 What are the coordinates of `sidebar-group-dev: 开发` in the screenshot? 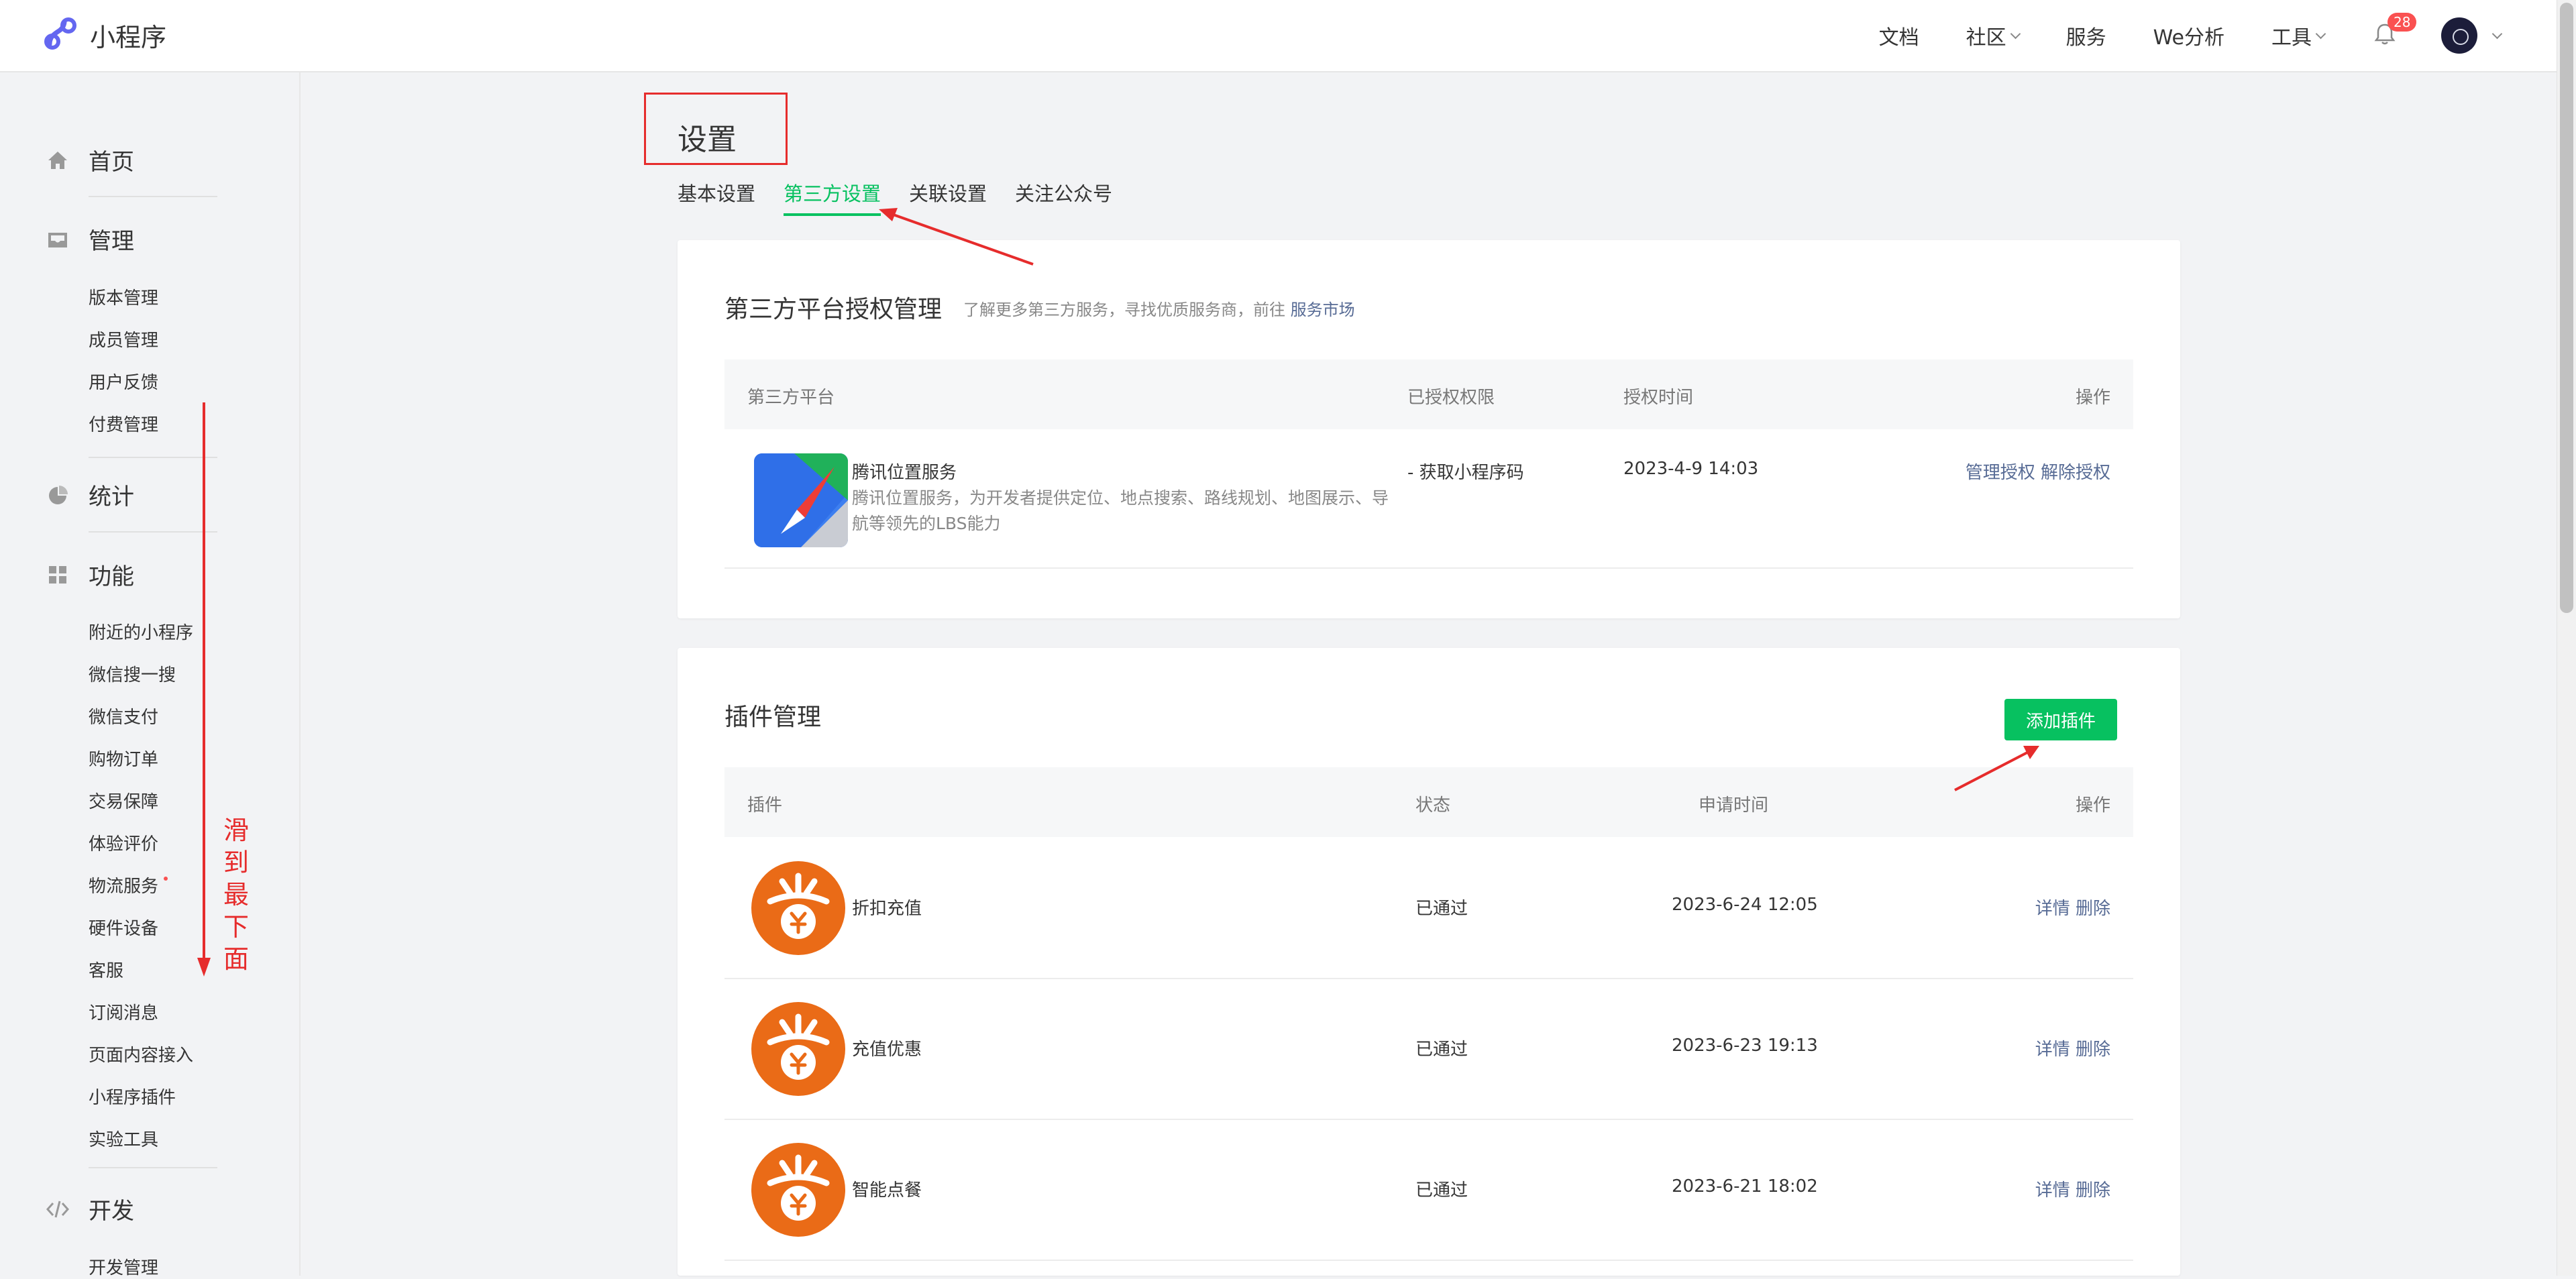 It's located at (90, 1208).